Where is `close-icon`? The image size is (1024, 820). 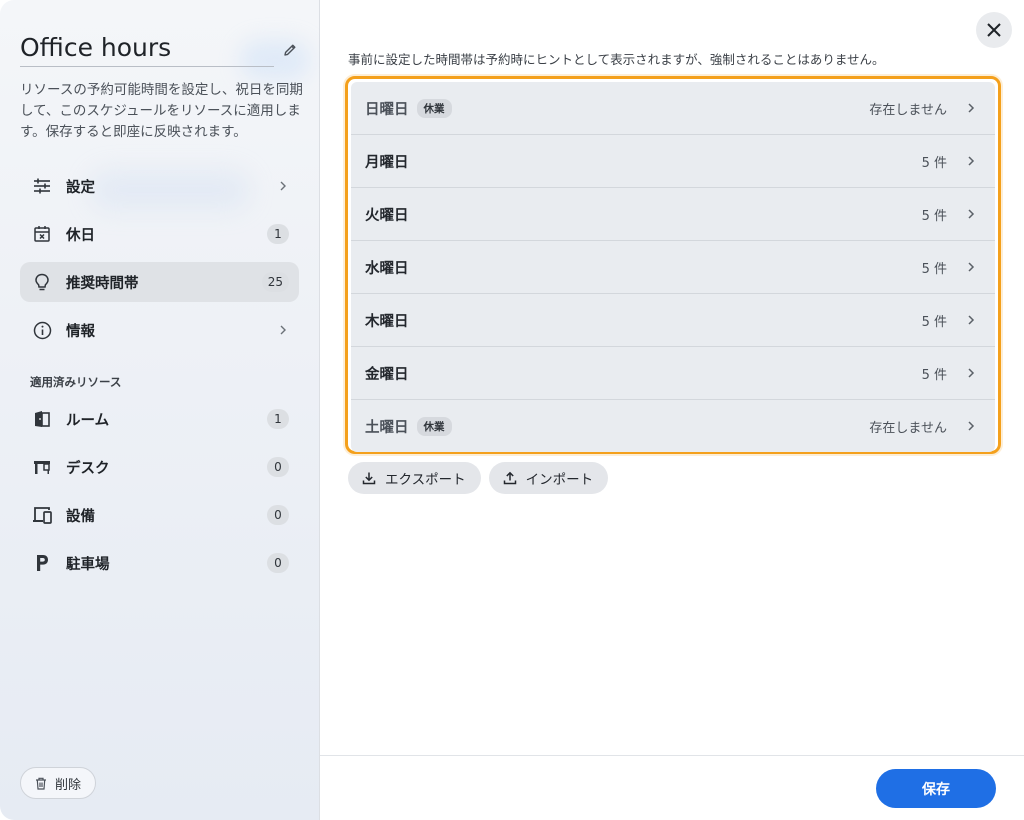
close-icon is located at coordinates (994, 30).